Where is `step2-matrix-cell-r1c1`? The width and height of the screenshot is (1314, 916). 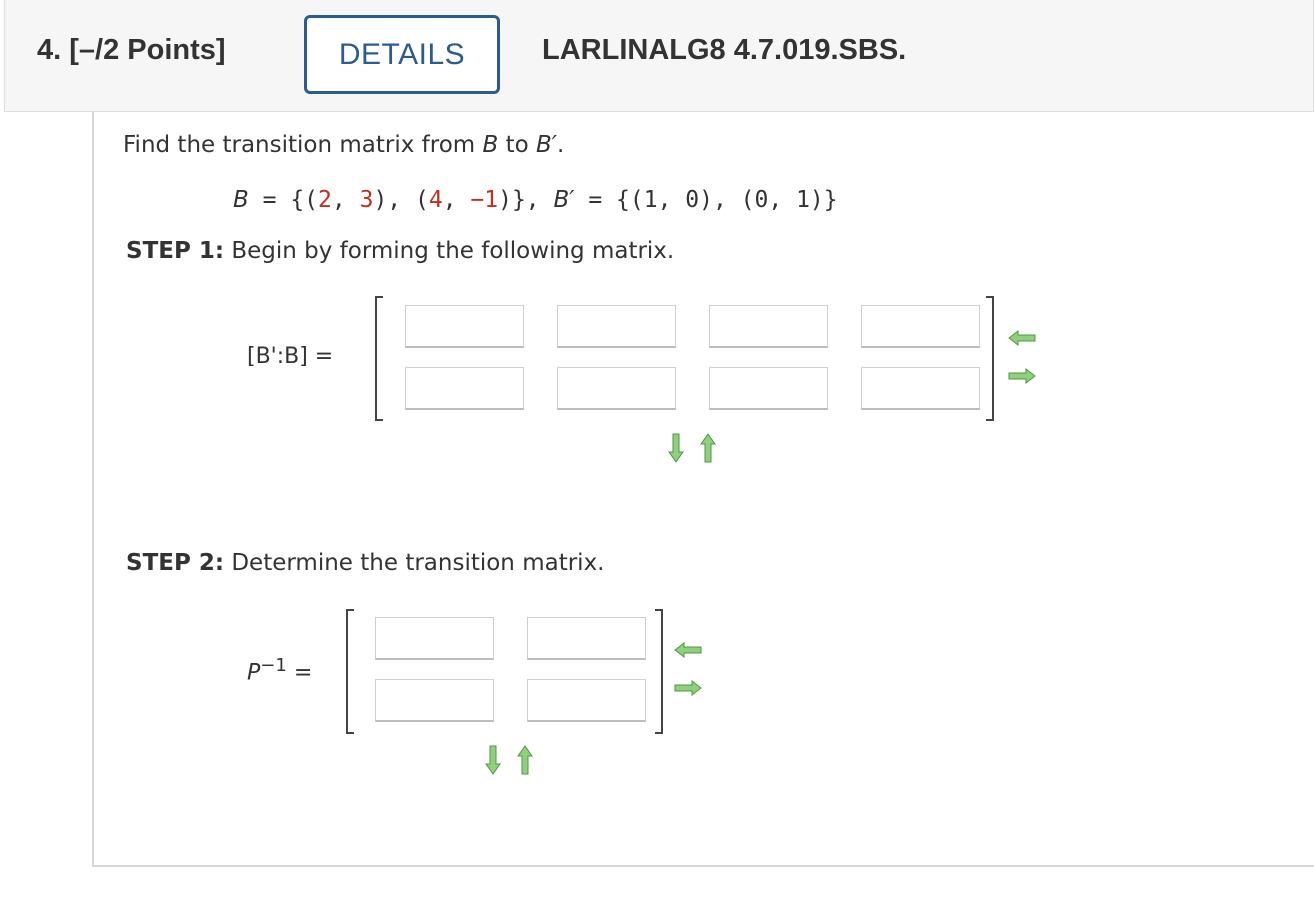 step2-matrix-cell-r1c1 is located at coordinates (434, 638).